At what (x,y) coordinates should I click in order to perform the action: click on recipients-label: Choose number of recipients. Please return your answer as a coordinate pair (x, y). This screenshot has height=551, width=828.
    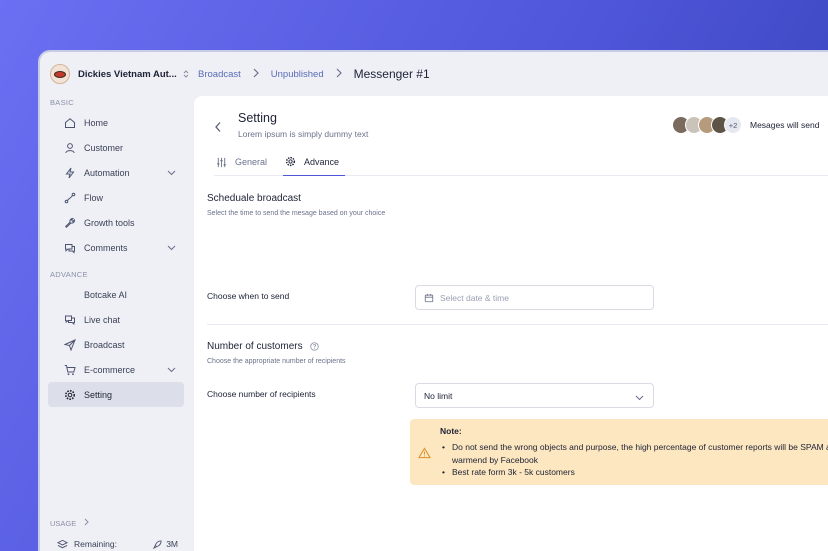
    Looking at the image, I should click on (261, 394).